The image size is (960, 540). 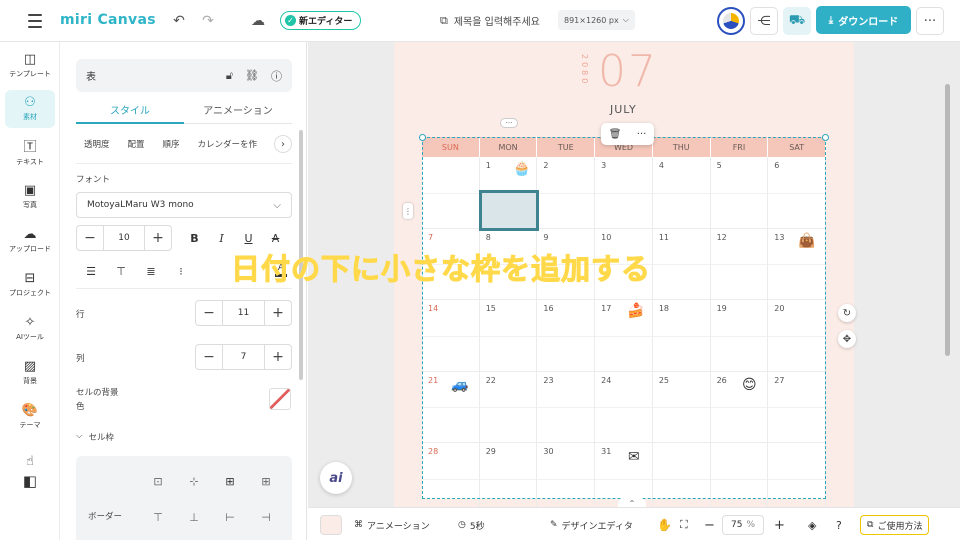 I want to click on line-spacing-icon: ≣, so click(x=151, y=271).